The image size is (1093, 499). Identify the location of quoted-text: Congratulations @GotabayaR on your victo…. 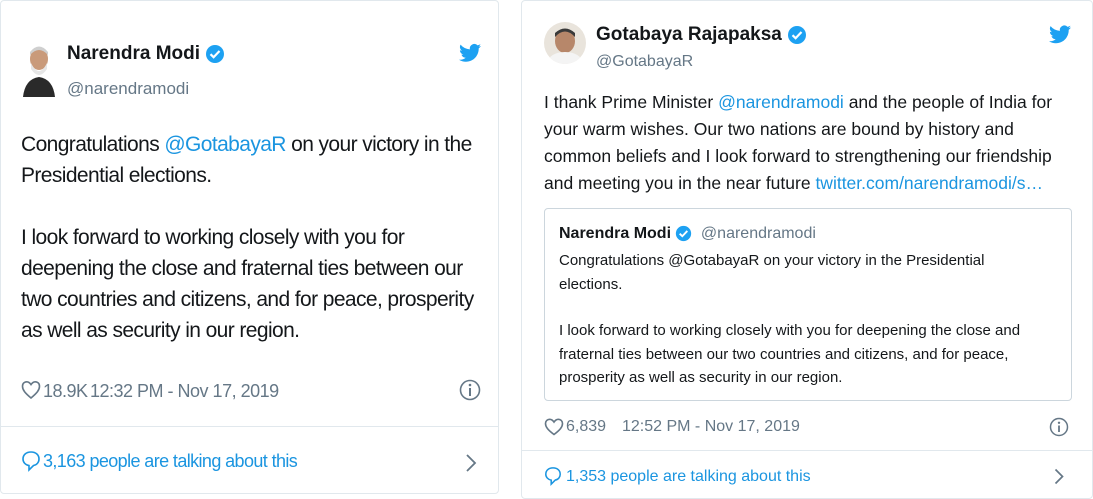
(790, 319).